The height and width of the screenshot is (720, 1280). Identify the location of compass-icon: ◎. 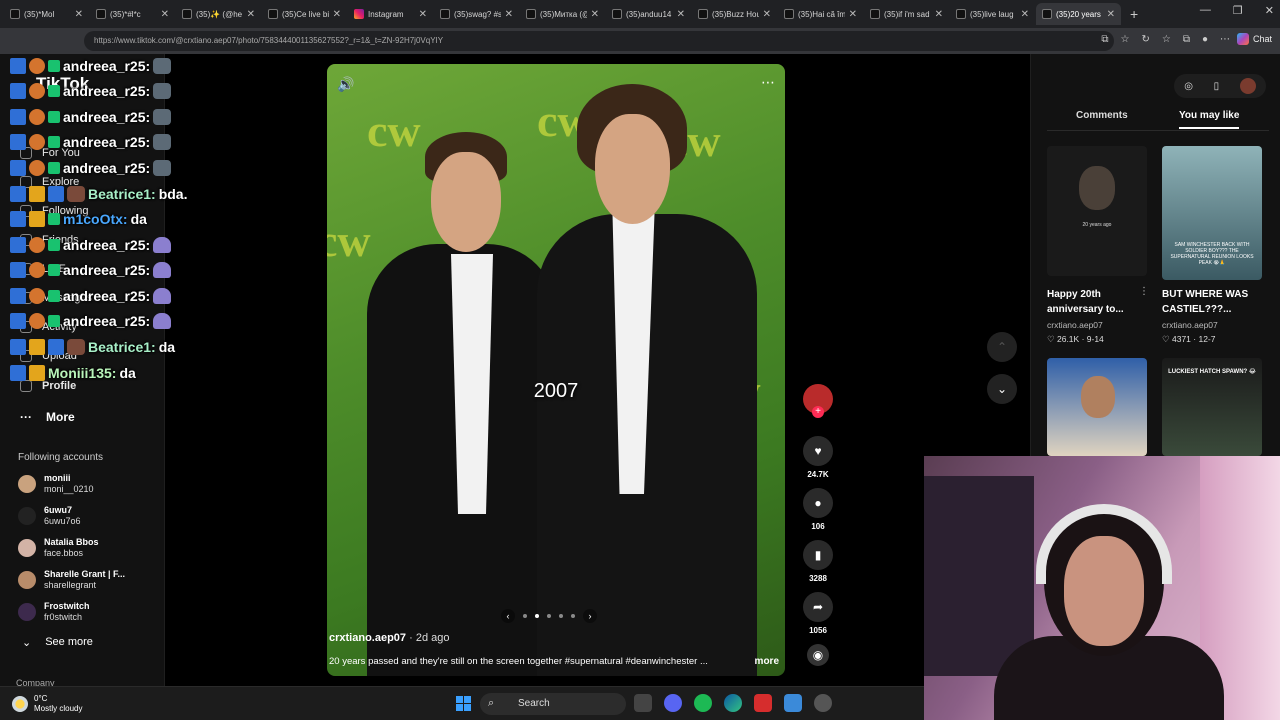
(1188, 86).